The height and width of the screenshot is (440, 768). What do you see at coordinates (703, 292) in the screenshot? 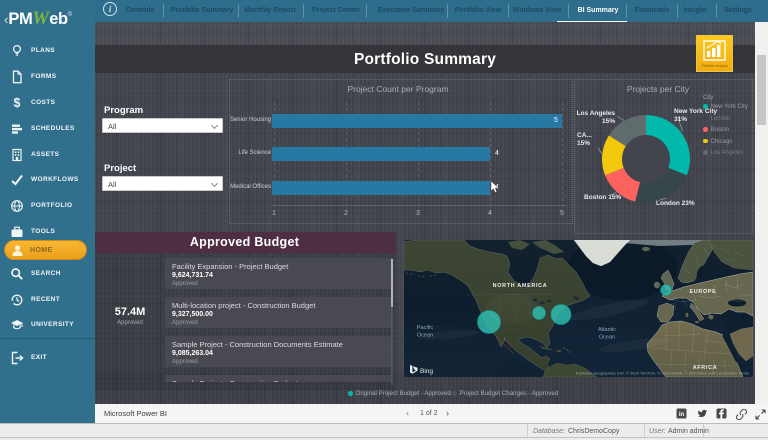
I see `svg-text: EUROPE` at bounding box center [703, 292].